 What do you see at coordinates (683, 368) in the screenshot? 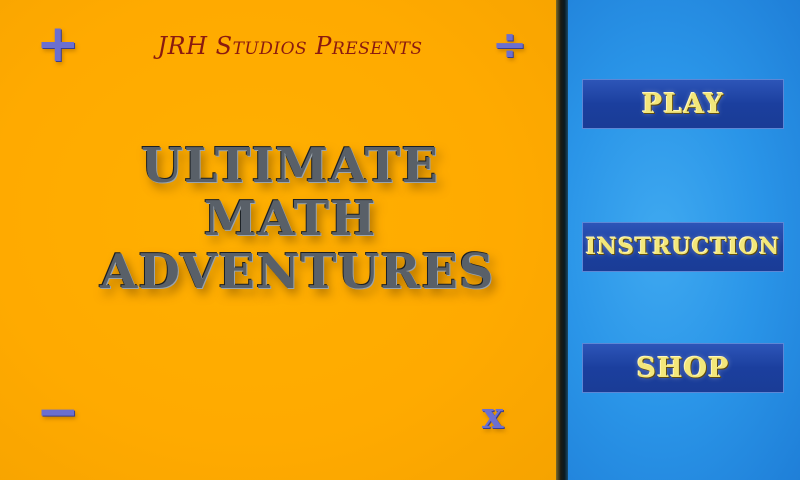
I see `shop-button: SHOP` at bounding box center [683, 368].